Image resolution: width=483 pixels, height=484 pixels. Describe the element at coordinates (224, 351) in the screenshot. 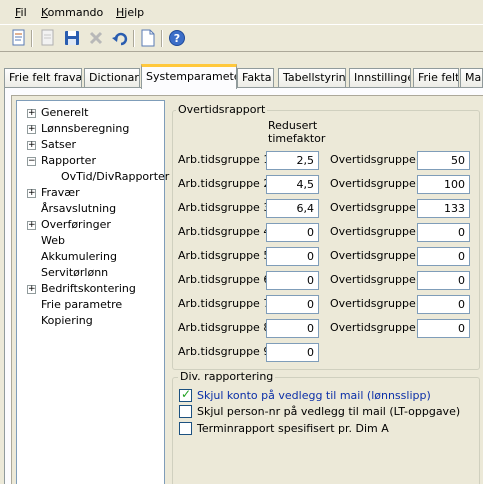

I see `arb-tidsgruppe-label: Arb.tidsgruppe 9` at that location.